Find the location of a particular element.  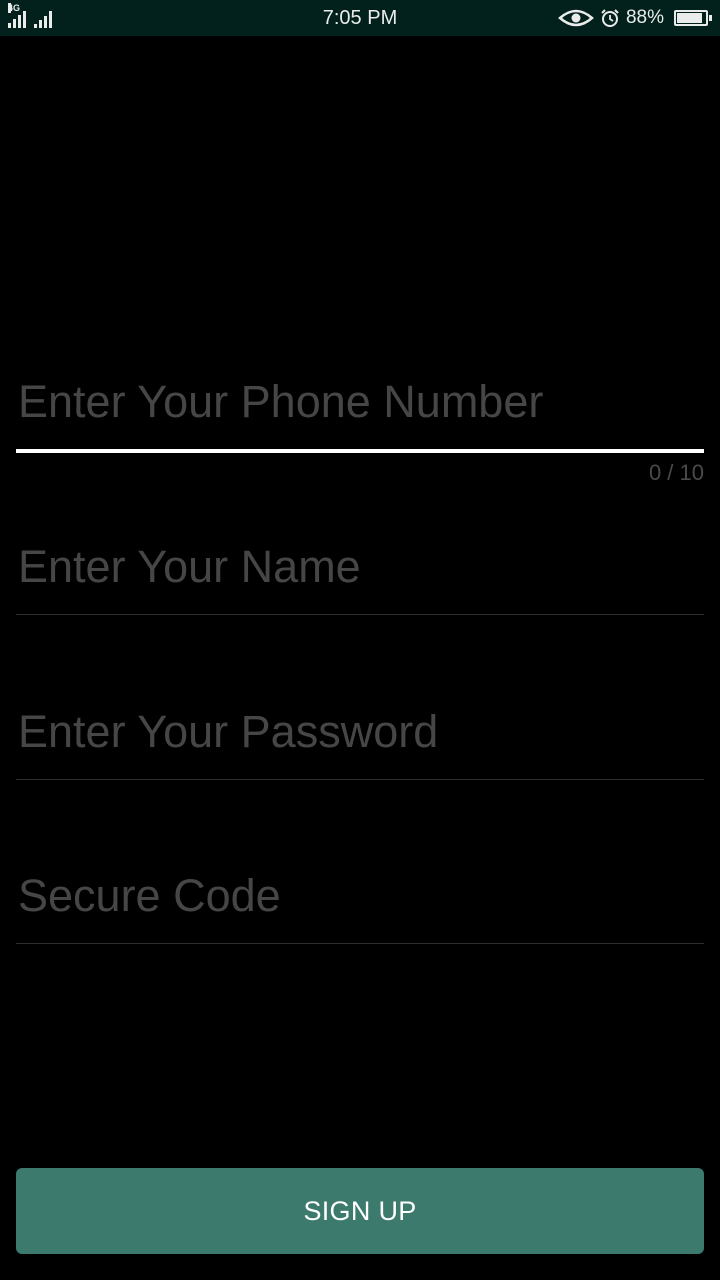

name-field is located at coordinates (360, 576).